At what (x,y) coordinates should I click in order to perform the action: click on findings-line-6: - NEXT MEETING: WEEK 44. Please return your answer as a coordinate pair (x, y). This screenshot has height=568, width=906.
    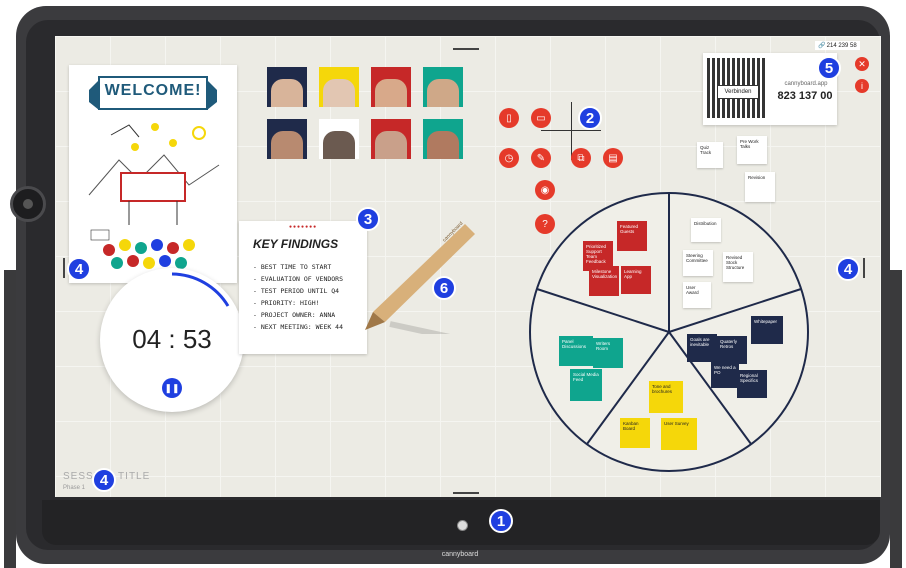
    Looking at the image, I should click on (298, 327).